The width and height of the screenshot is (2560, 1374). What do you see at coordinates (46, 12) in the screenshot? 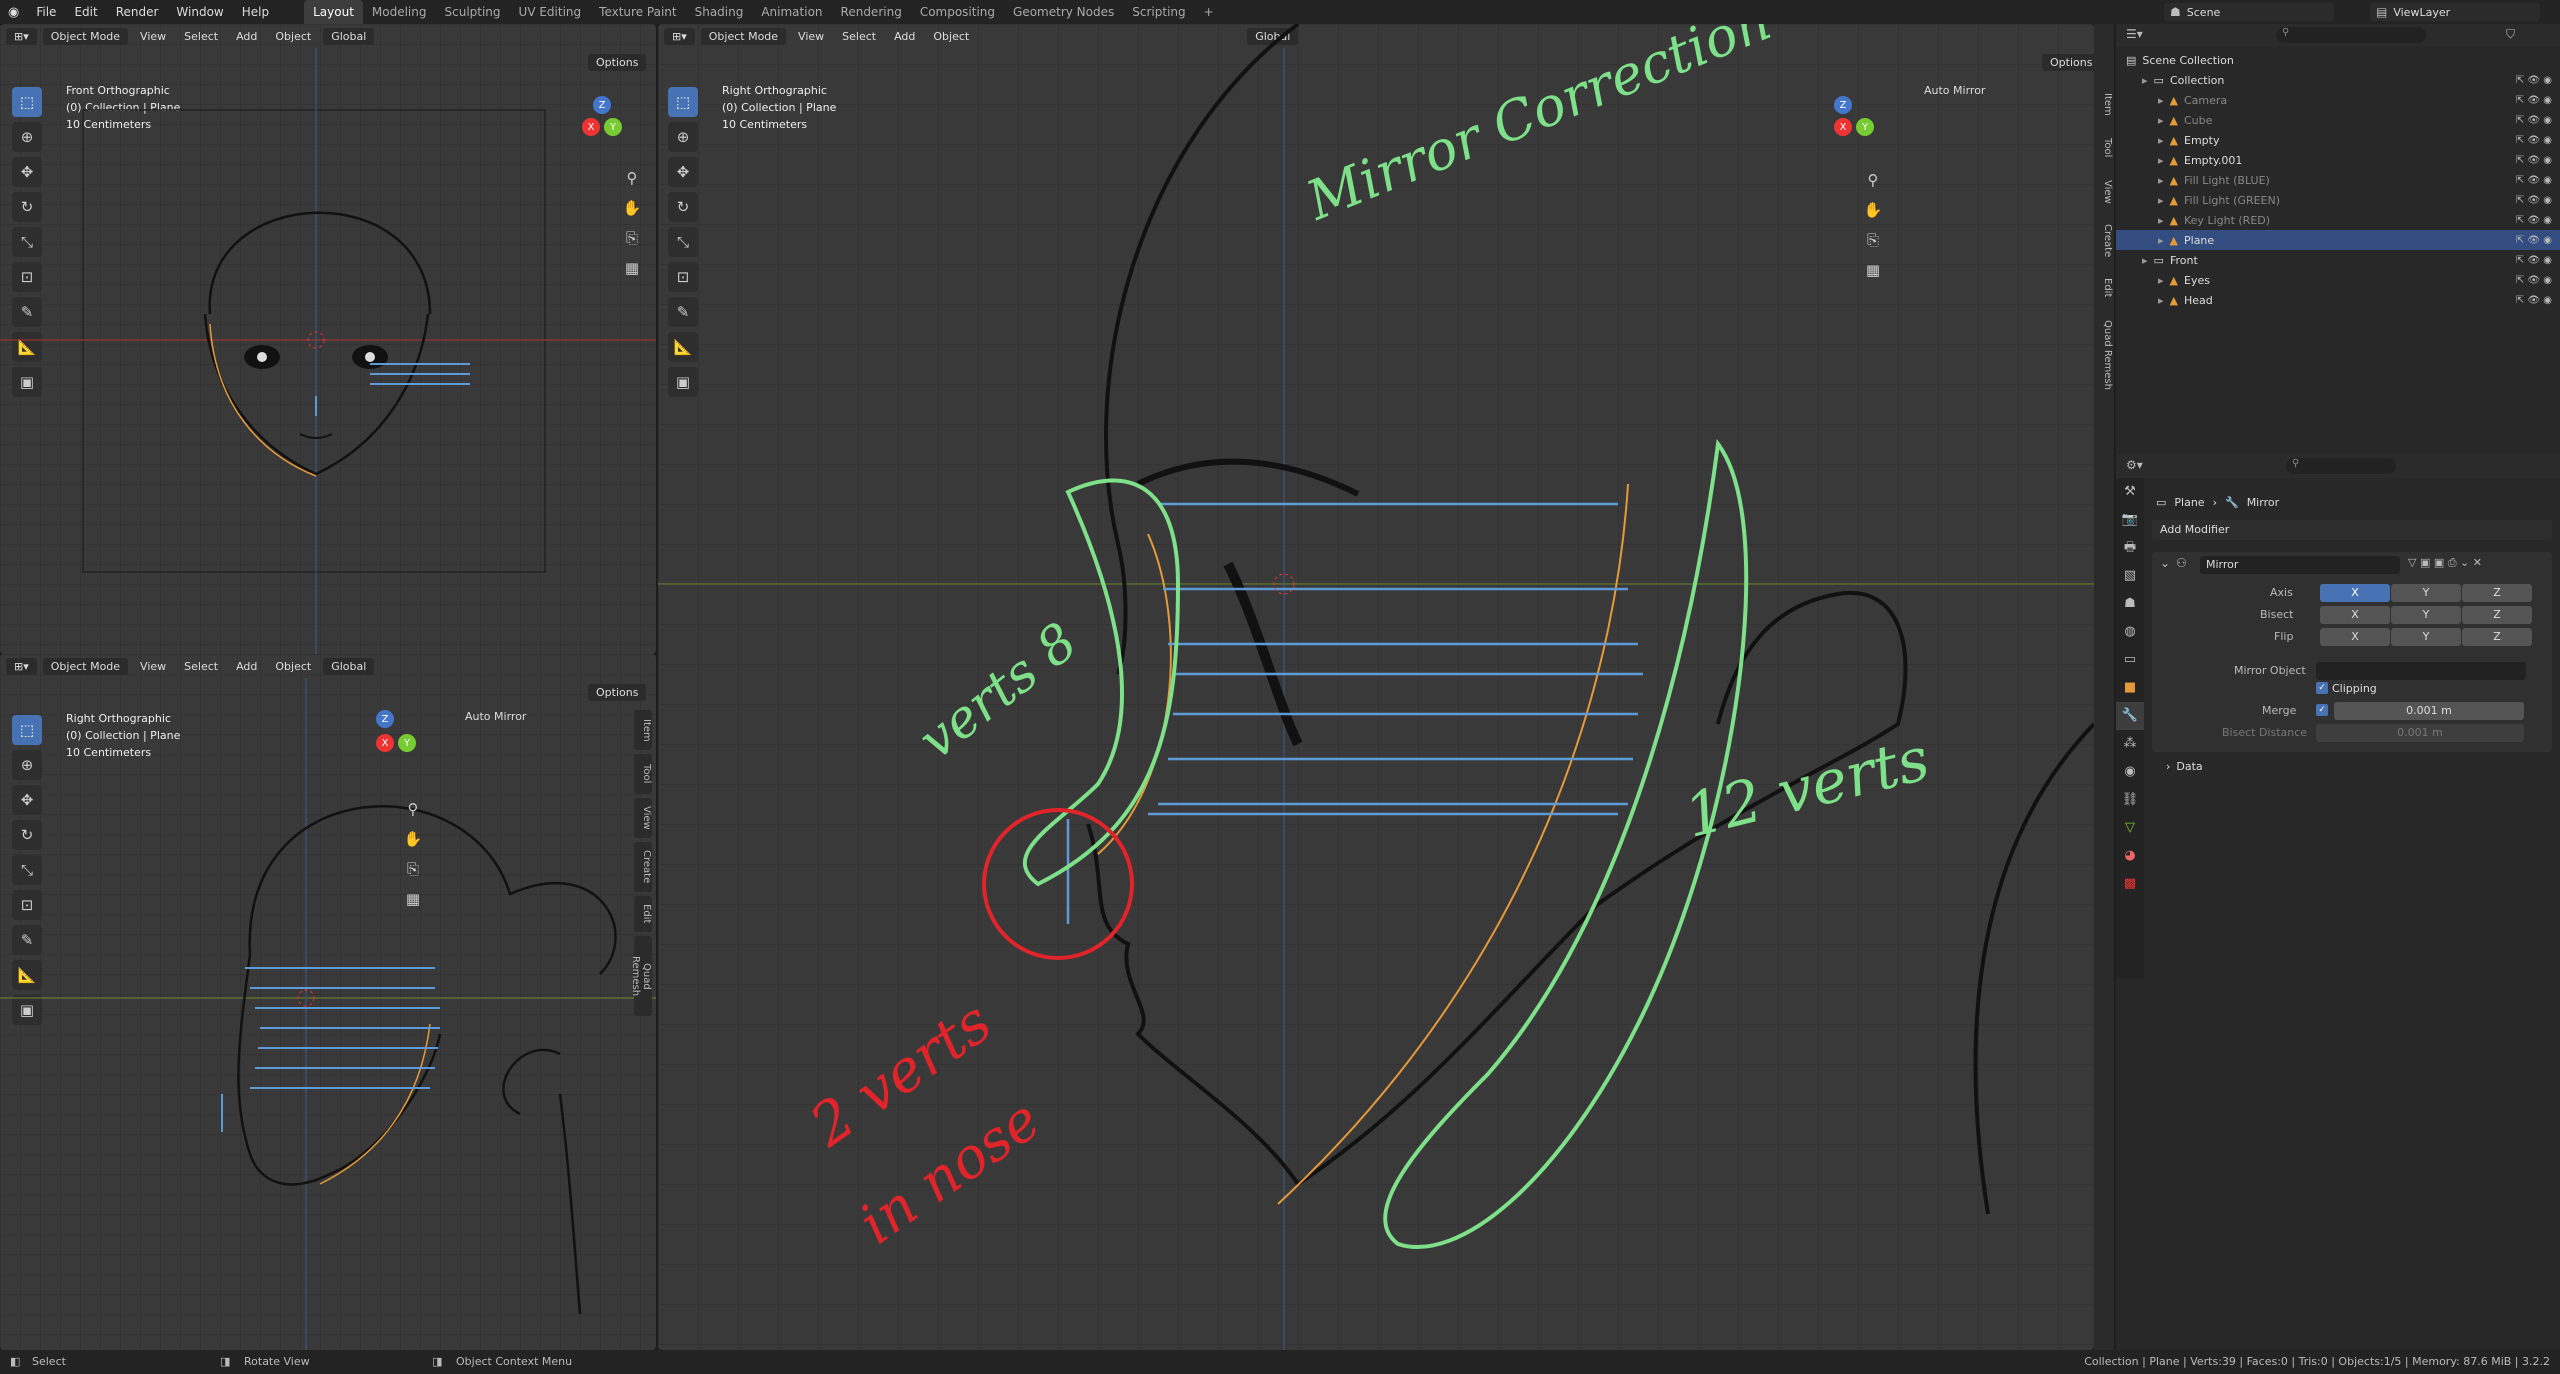
I see `menu-file: File` at bounding box center [46, 12].